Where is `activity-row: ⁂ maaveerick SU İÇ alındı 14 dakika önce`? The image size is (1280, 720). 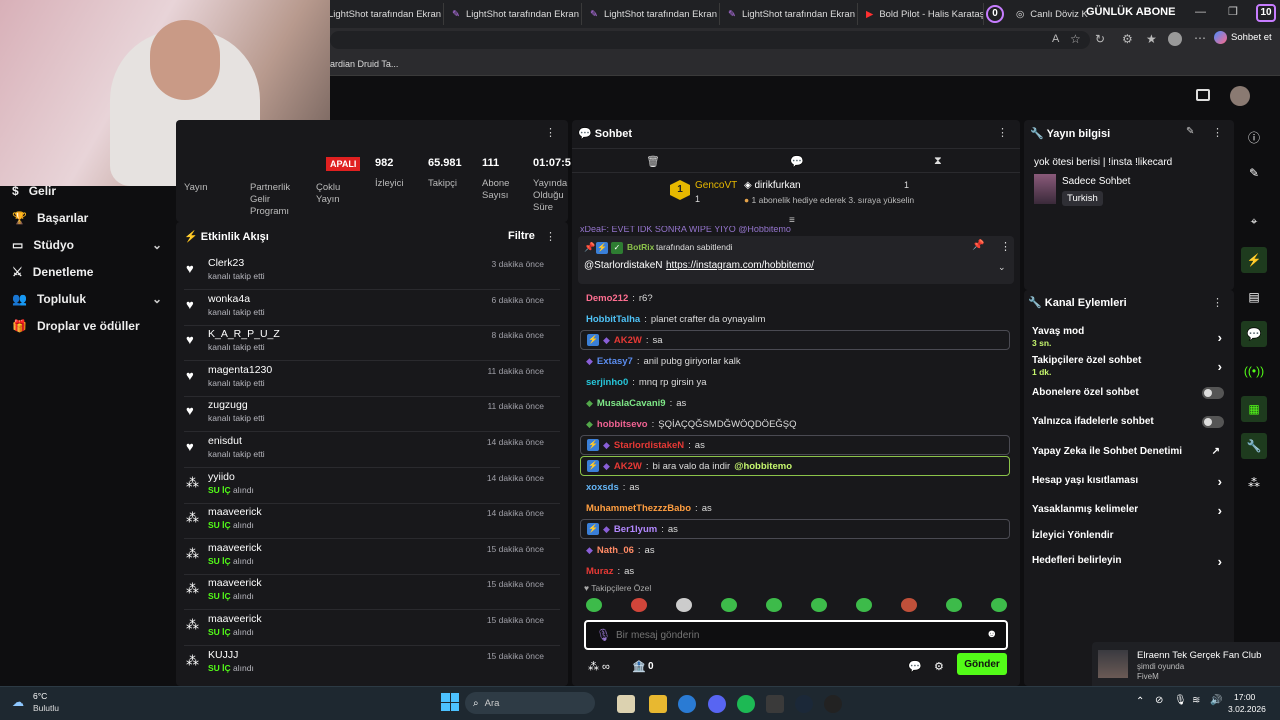
activity-row: ⁂ maaveerick SU İÇ alındı 14 dakika önce is located at coordinates (368, 521).